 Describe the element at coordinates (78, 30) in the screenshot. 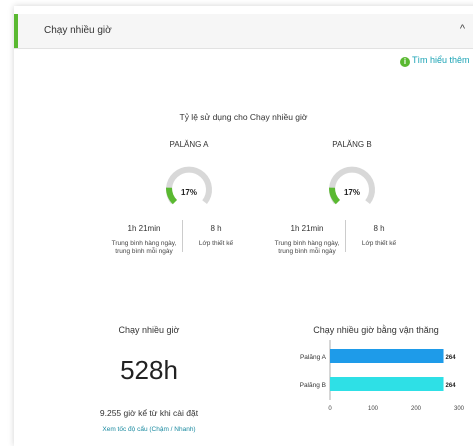

I see `panel-title: Chạy nhiều giờ` at that location.